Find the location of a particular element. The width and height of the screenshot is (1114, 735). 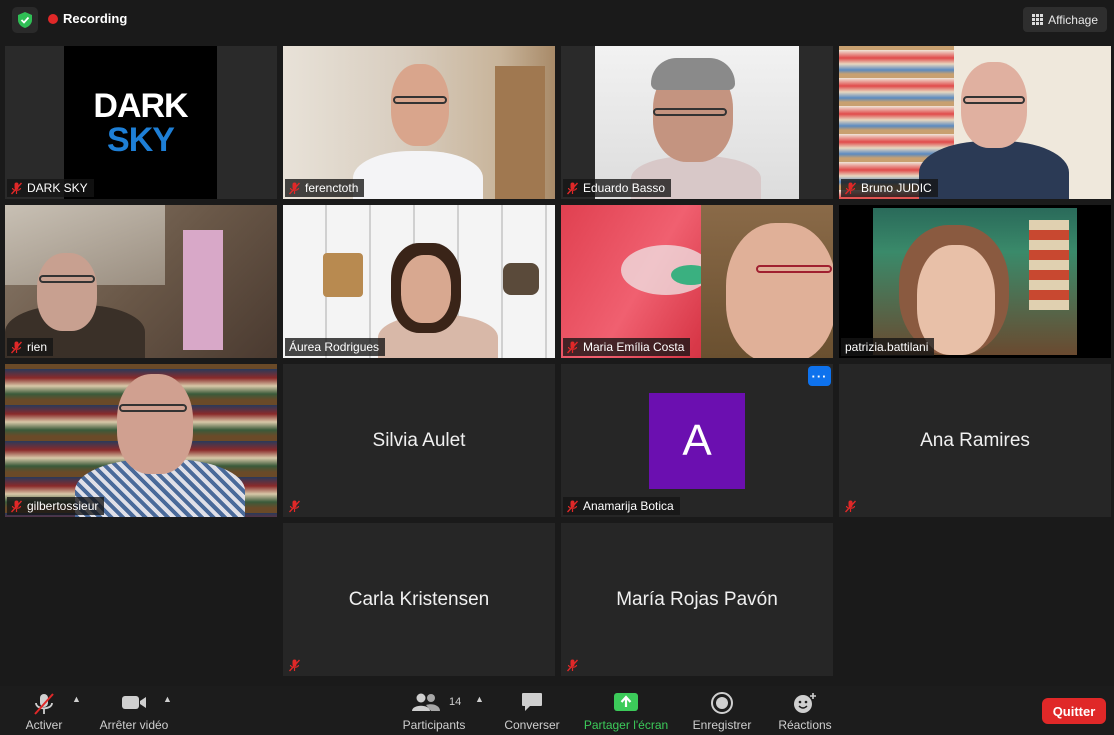

participant-name-tag: Áurea Rodrigues is located at coordinates (335, 347).